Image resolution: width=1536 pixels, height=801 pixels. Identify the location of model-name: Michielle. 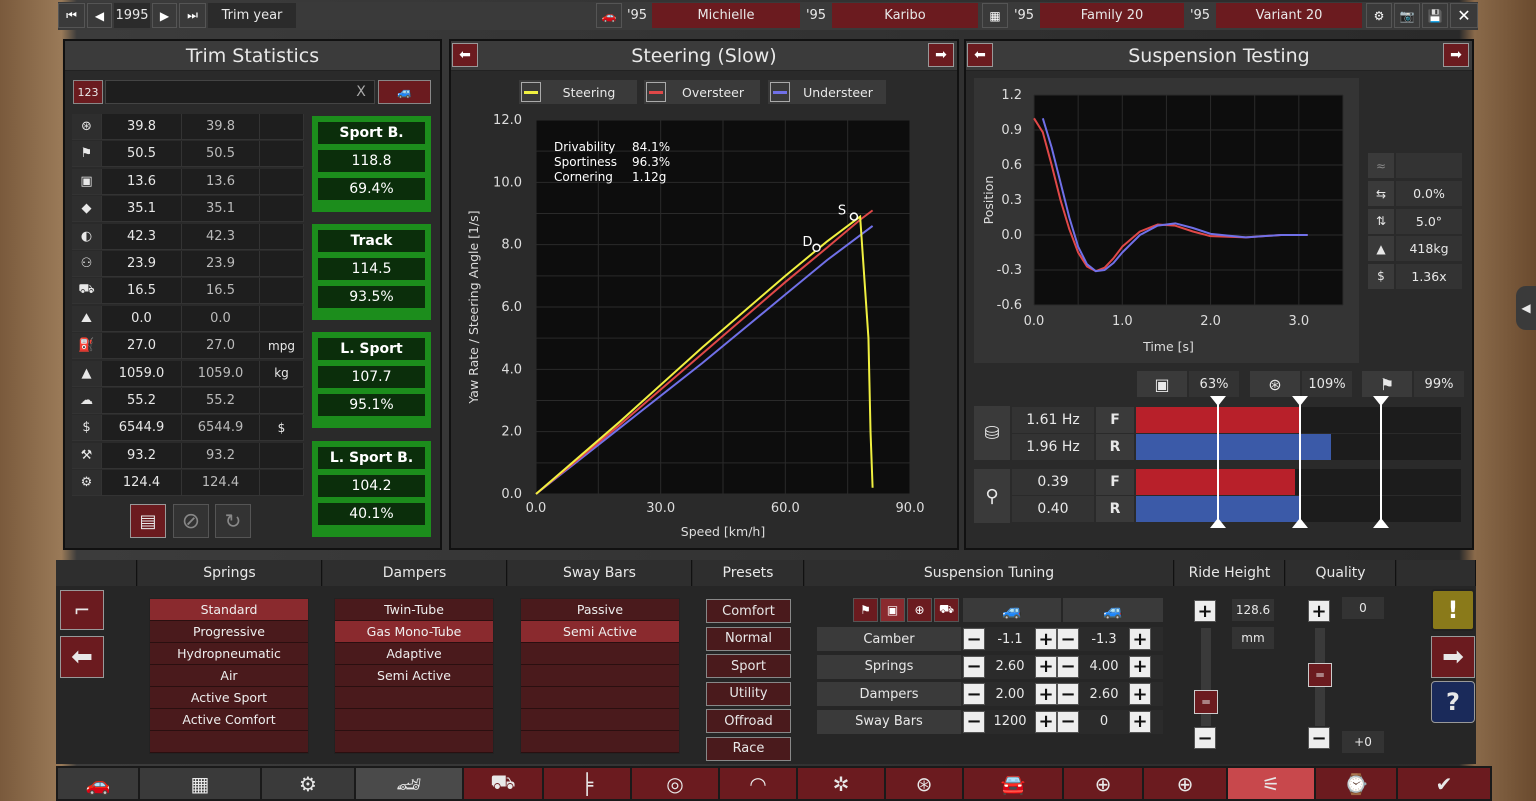
(726, 15).